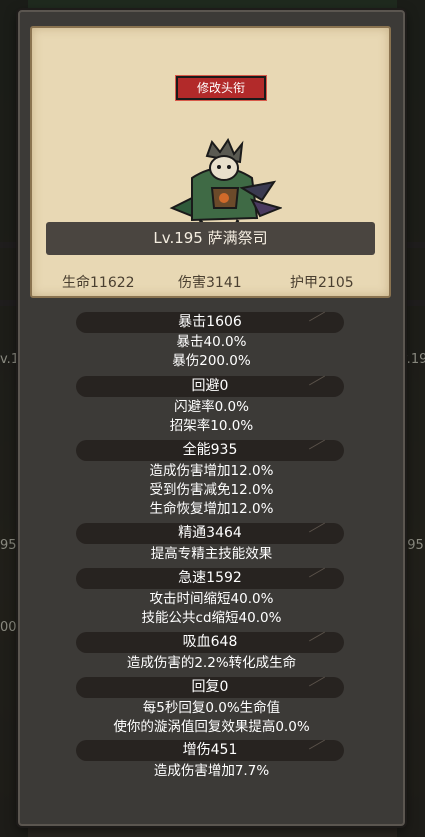 This screenshot has height=837, width=425. I want to click on section-line: 生命恢复增加12.0%, so click(211, 509).